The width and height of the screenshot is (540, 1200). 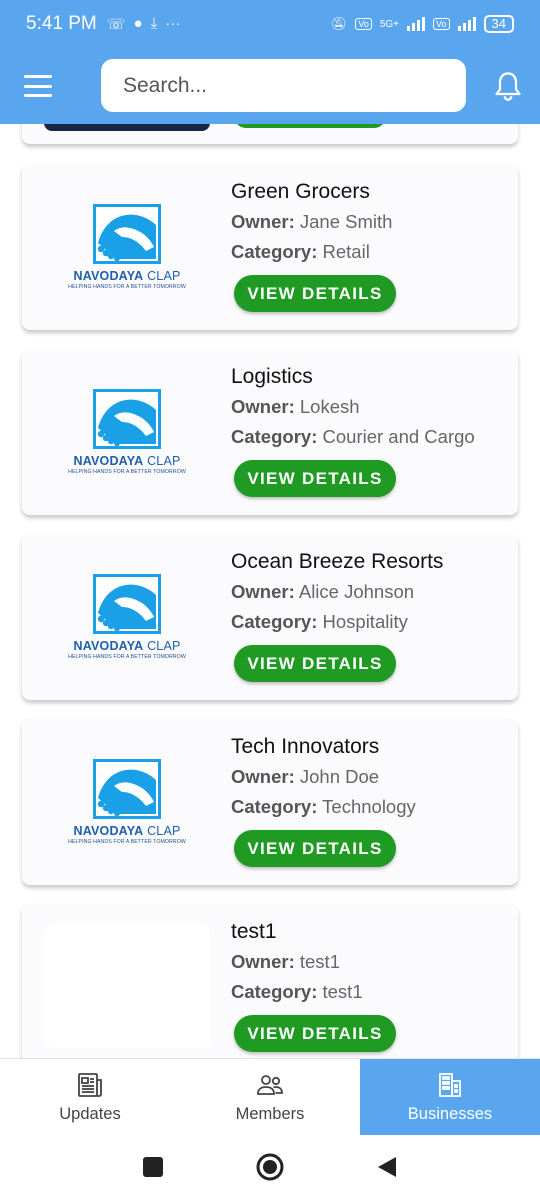 I want to click on business-owner: Owner: John Doe, so click(x=305, y=776).